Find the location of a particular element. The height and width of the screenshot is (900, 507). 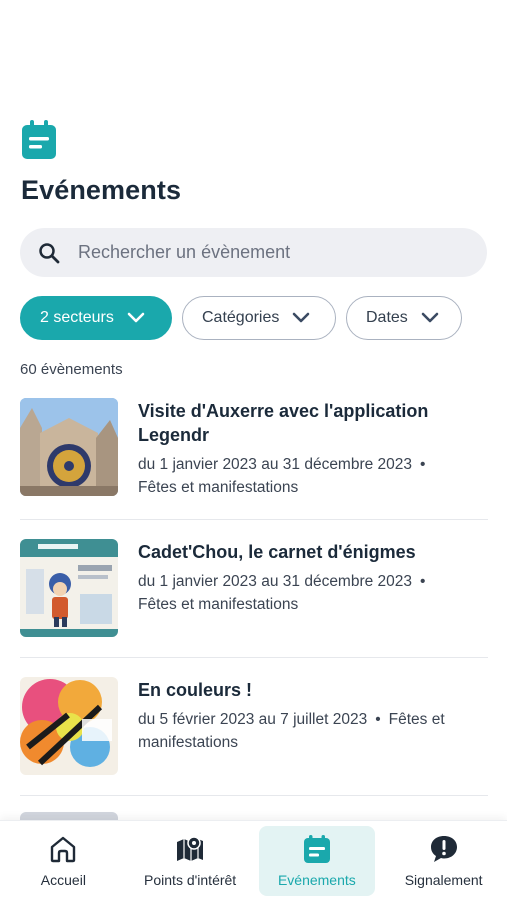

home-icon is located at coordinates (63, 849).